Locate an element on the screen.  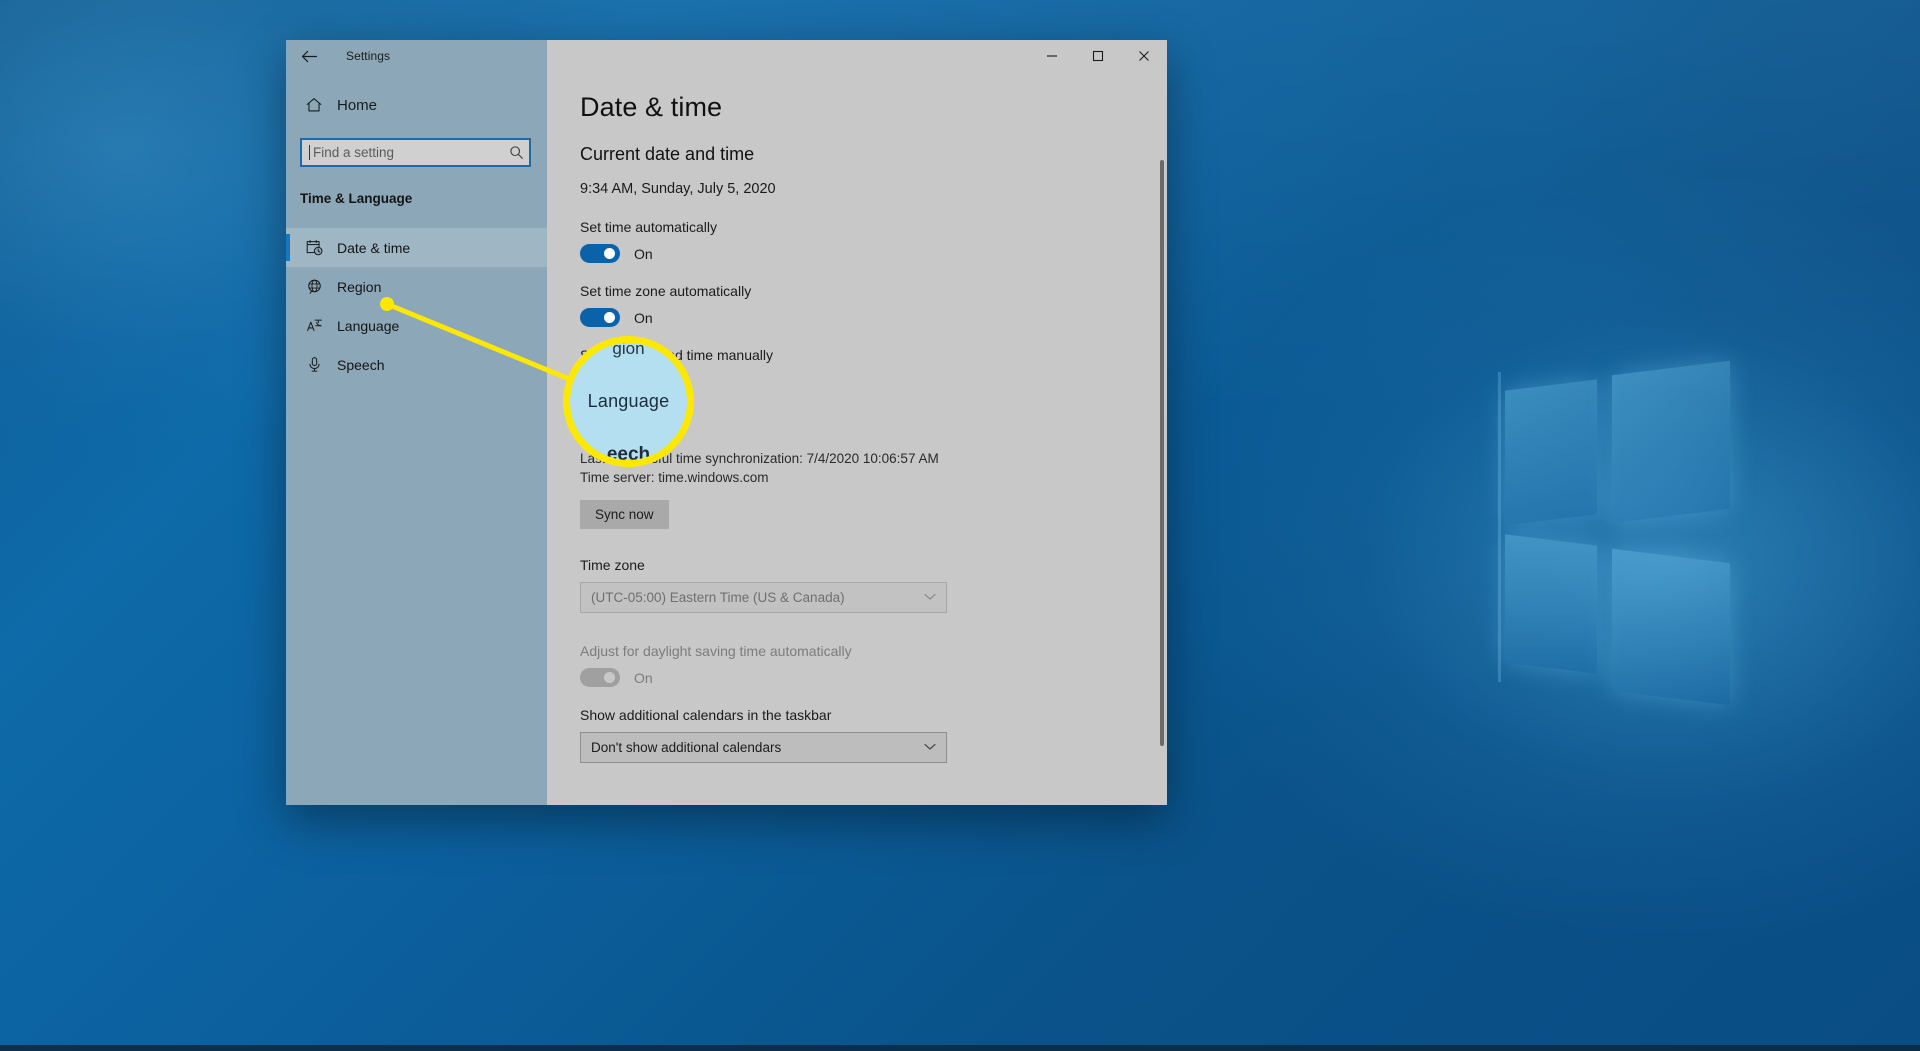
daylight-saving-row: On is located at coordinates (853, 678).